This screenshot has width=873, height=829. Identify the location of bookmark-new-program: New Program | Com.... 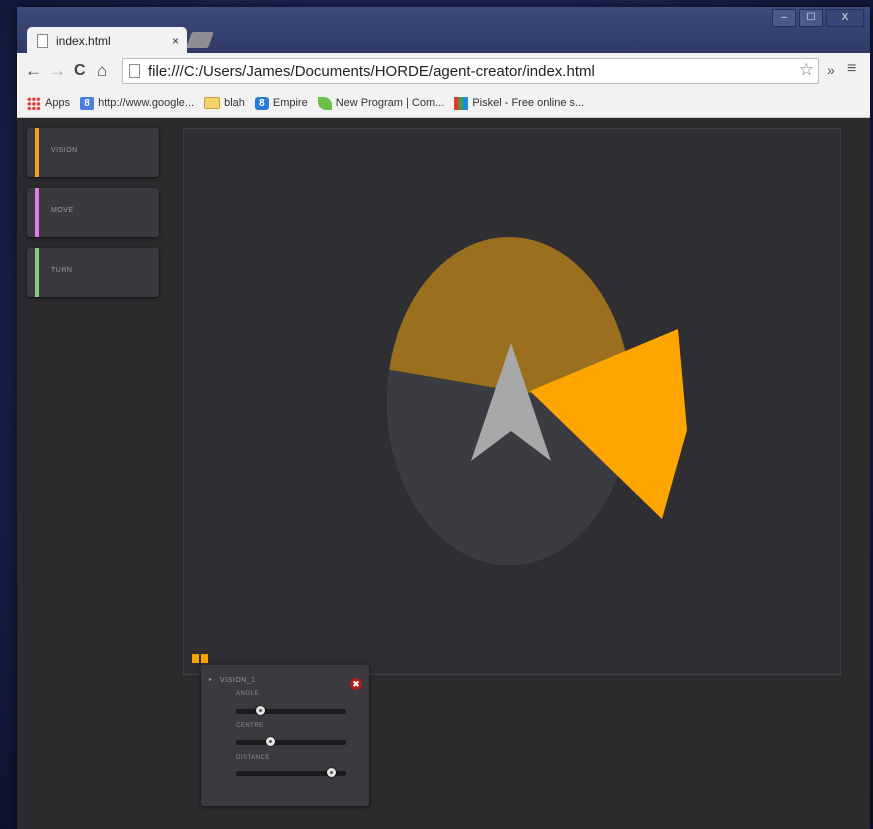
(381, 103).